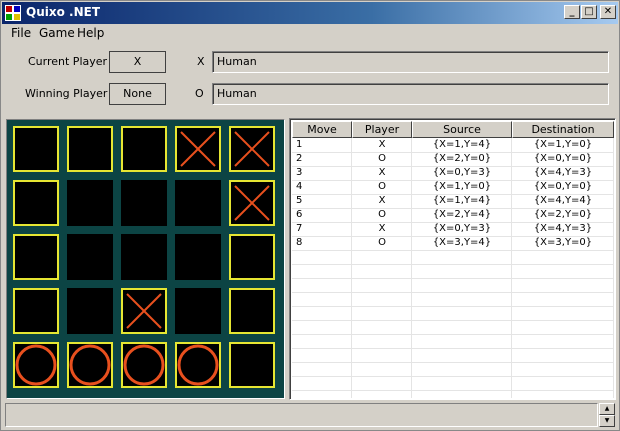 Image resolution: width=620 pixels, height=431 pixels. What do you see at coordinates (299, 242) in the screenshot?
I see `table-cell: 8` at bounding box center [299, 242].